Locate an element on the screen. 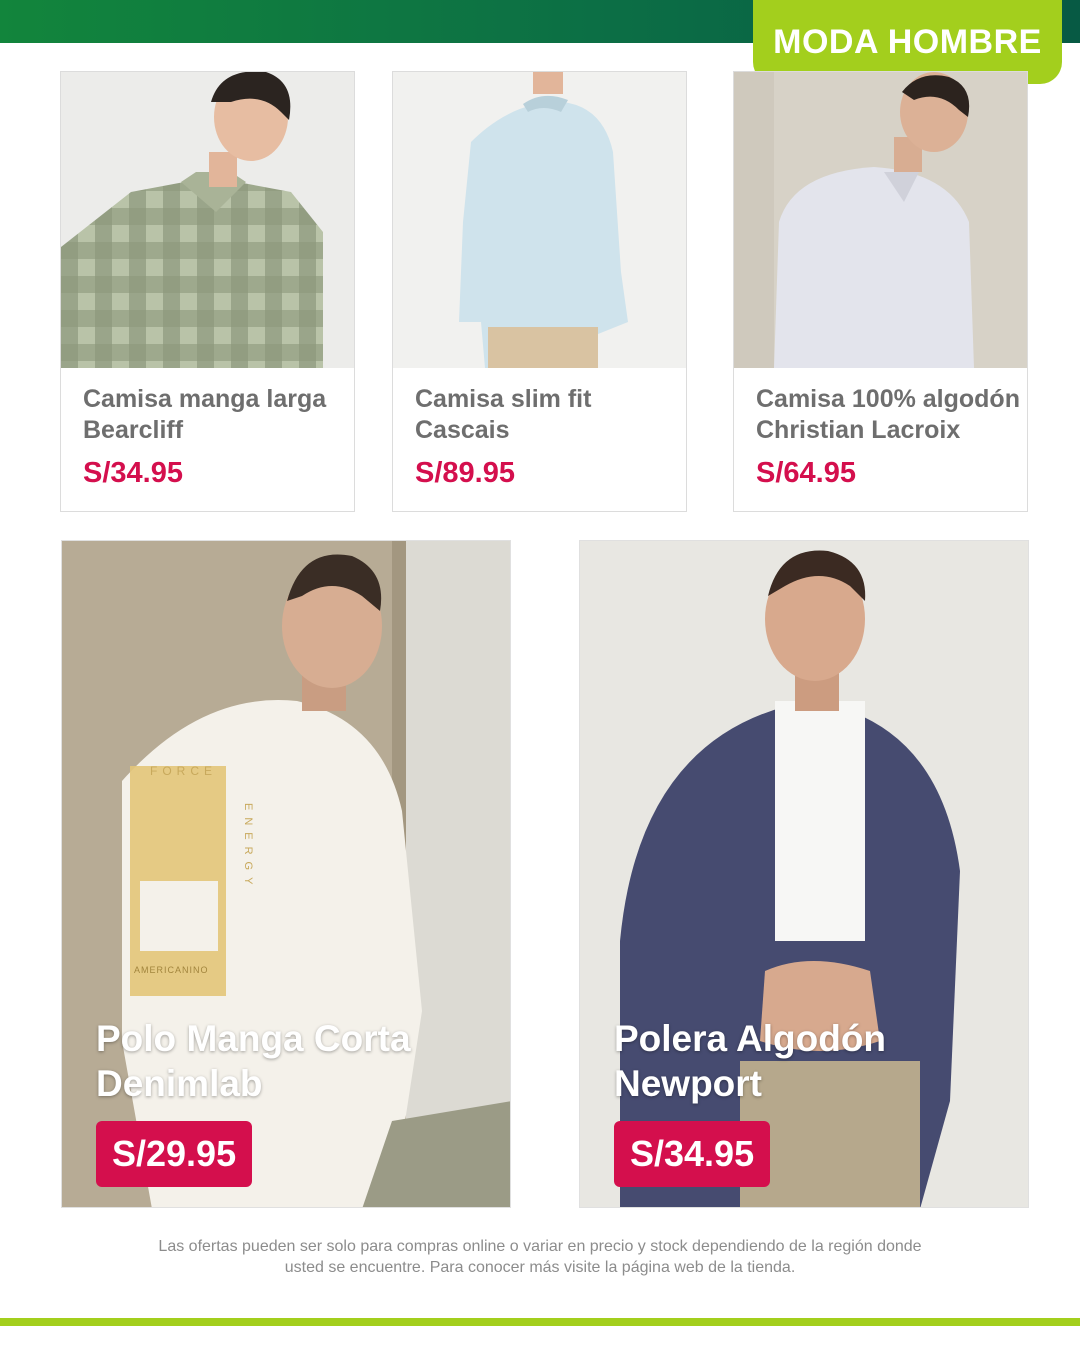  featured-product-price: S/29.95 is located at coordinates (174, 1154).